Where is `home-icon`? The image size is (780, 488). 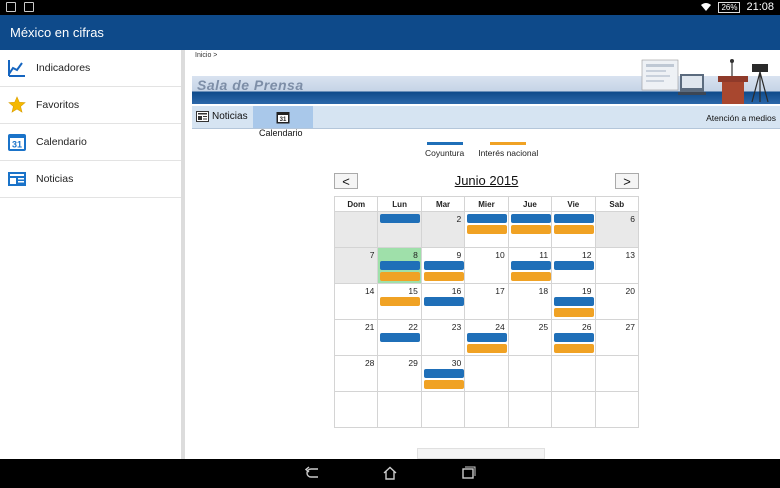 home-icon is located at coordinates (390, 473).